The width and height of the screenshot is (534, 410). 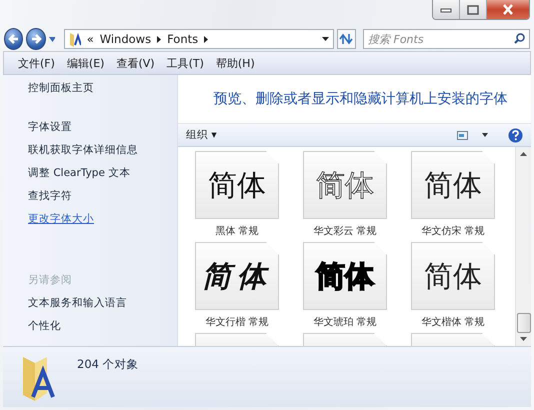 I want to click on right-arrow-icon, so click(x=36, y=39).